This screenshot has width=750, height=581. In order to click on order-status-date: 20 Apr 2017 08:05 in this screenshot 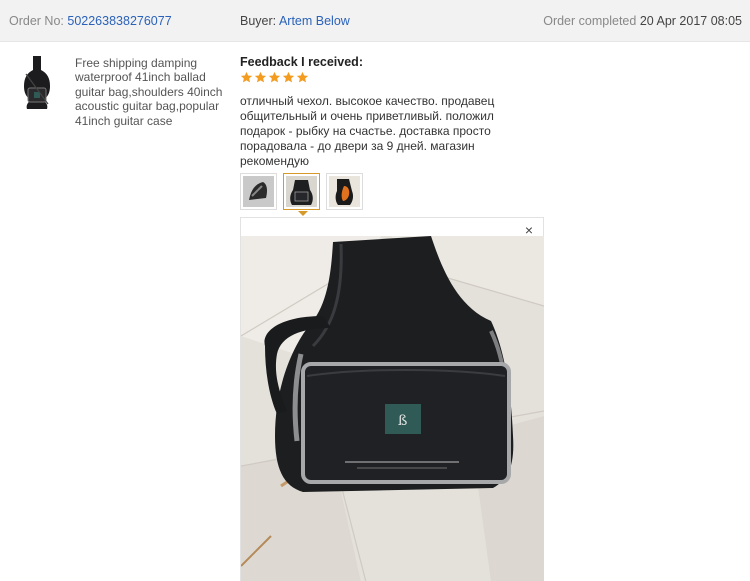, I will do `click(690, 21)`.